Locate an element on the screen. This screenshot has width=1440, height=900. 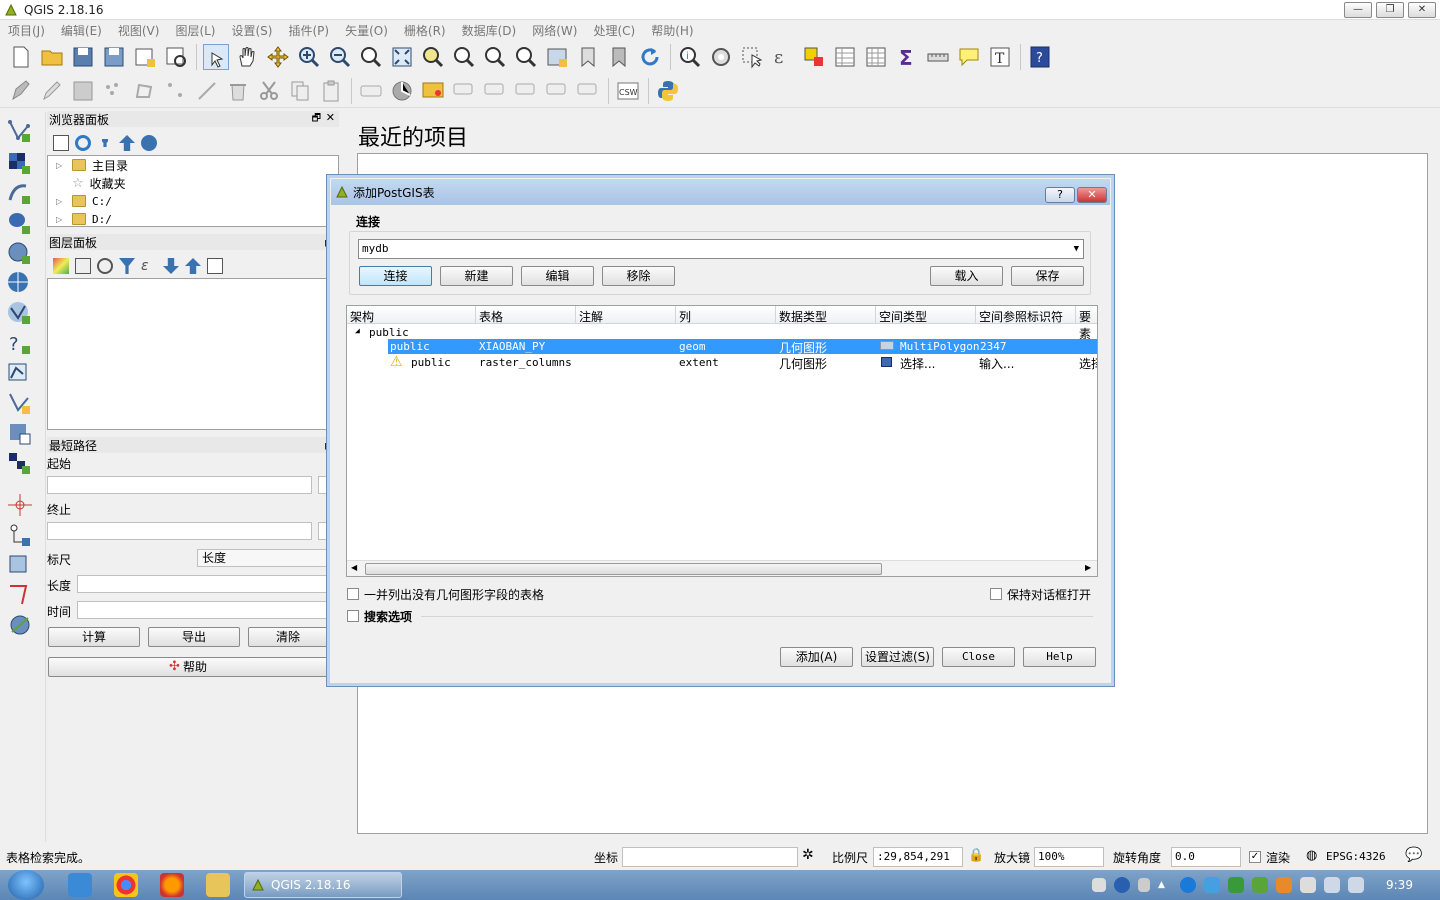
volume-tray-icon is located at coordinates (1356, 885).